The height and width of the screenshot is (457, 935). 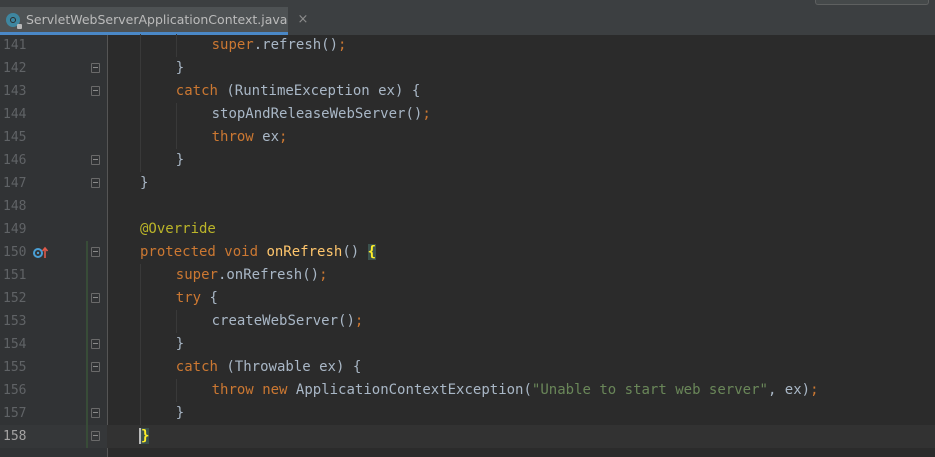 What do you see at coordinates (467, 206) in the screenshot?
I see `code-line: 148` at bounding box center [467, 206].